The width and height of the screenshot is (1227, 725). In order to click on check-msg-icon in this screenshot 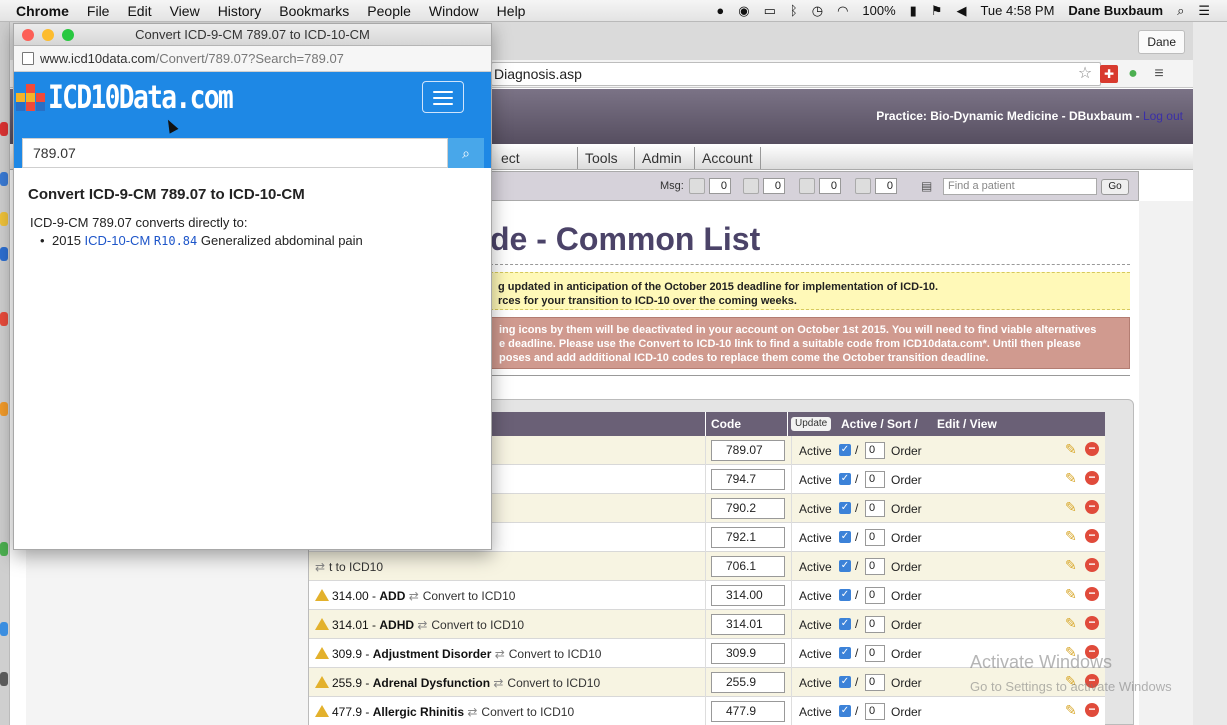, I will do `click(807, 186)`.